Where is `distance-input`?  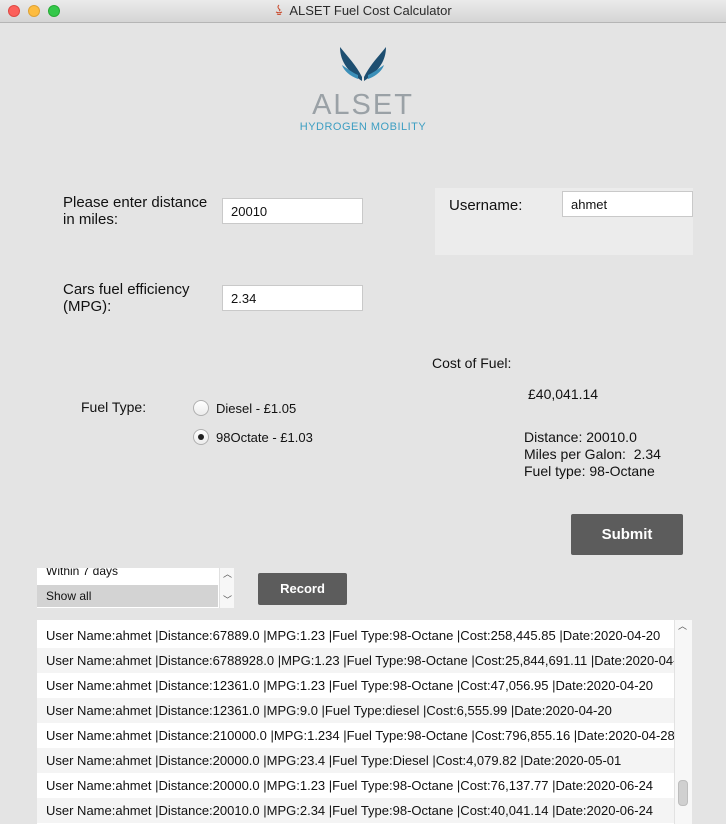
distance-input is located at coordinates (292, 211).